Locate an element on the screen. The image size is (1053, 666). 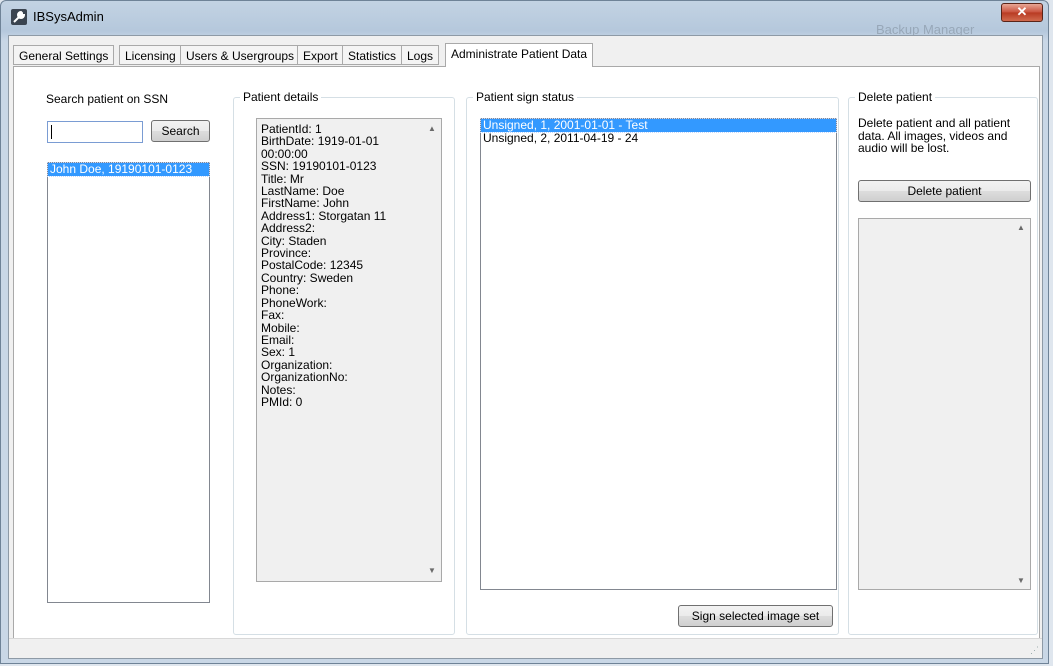
detail-line: Phone: is located at coordinates (280, 290).